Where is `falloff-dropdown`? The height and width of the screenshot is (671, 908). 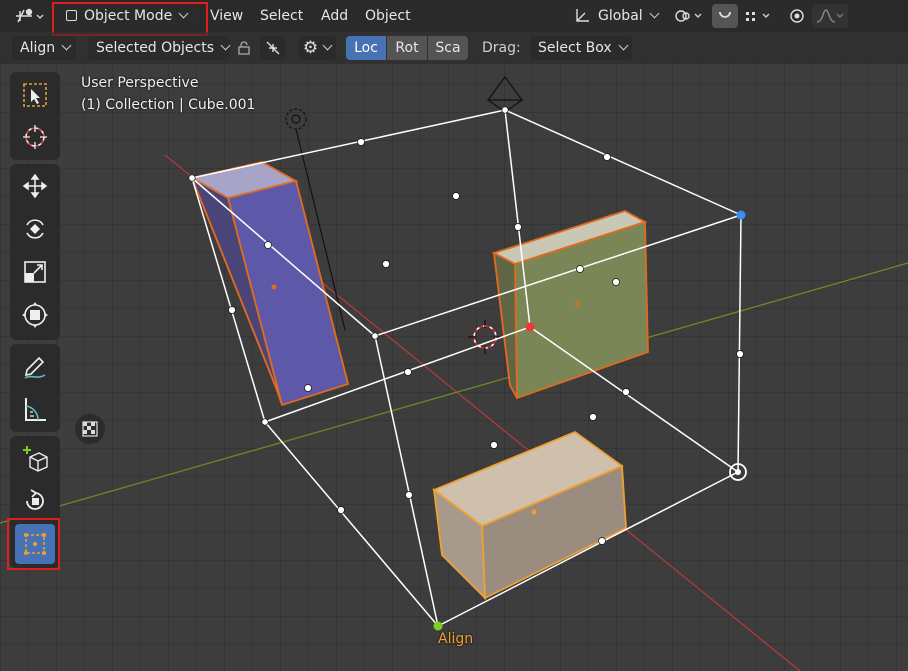
falloff-dropdown is located at coordinates (830, 16).